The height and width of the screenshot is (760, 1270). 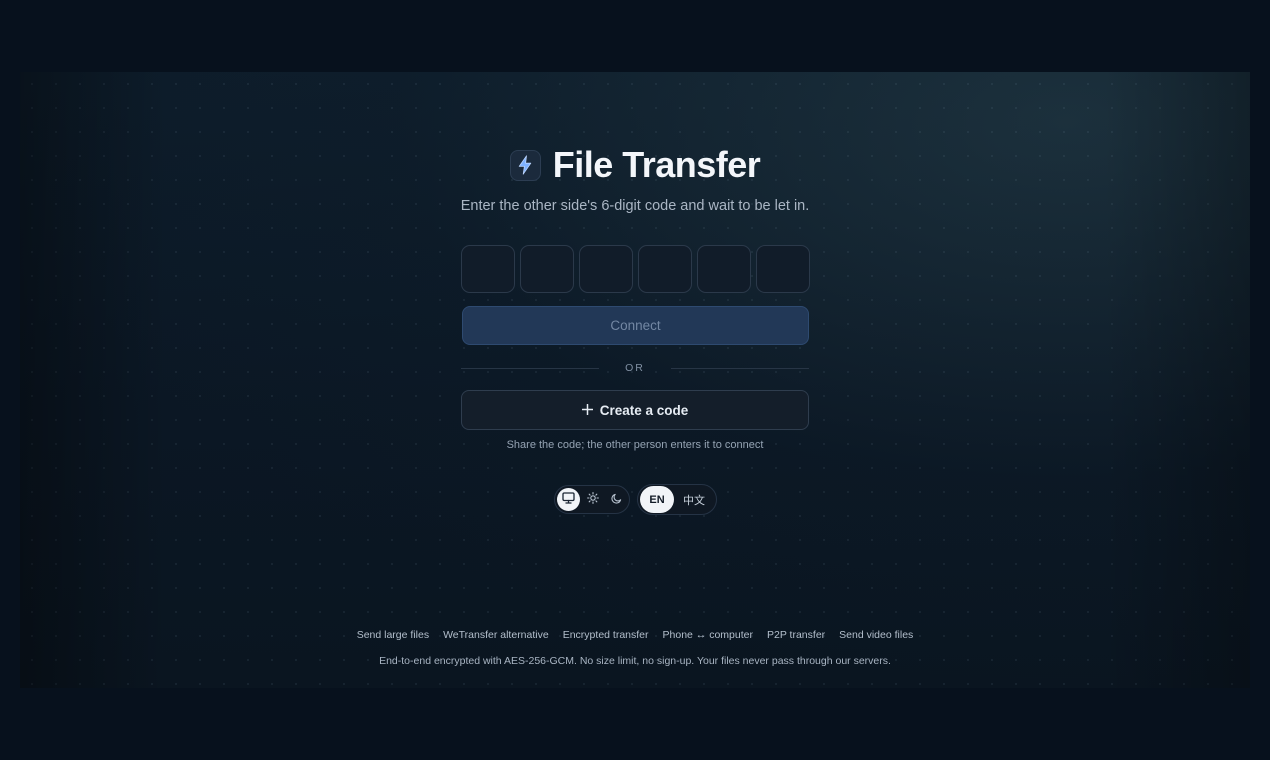 I want to click on or-label: OR, so click(x=635, y=368).